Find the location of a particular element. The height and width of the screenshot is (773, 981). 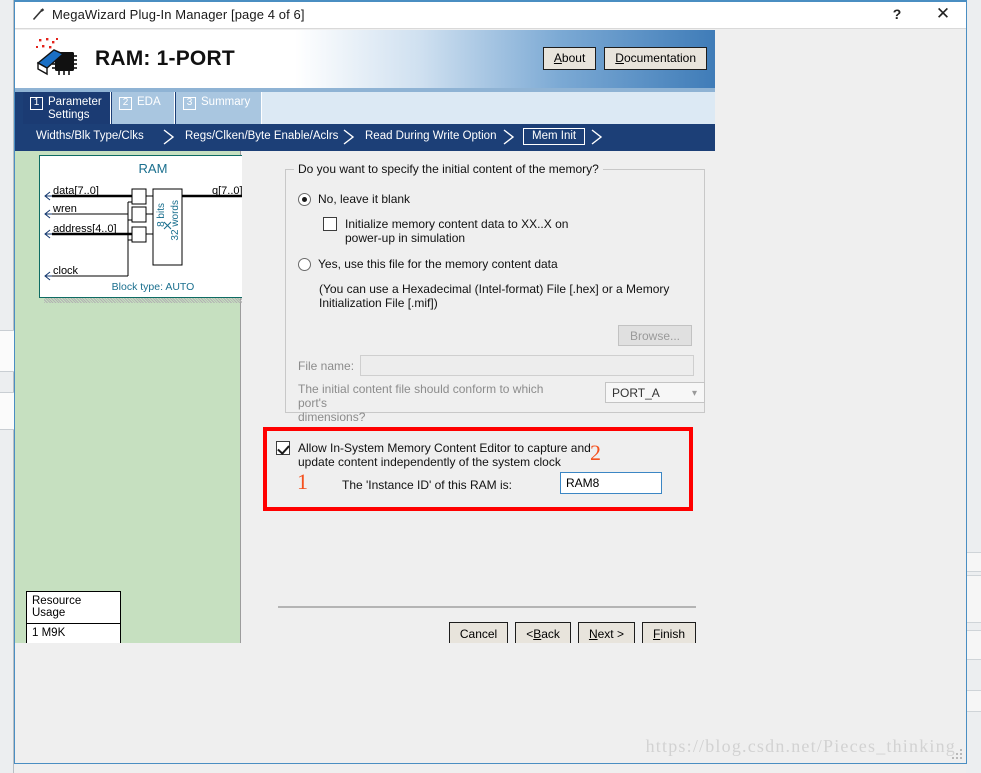

diagram-mem-words: 32 words is located at coordinates (175, 220).